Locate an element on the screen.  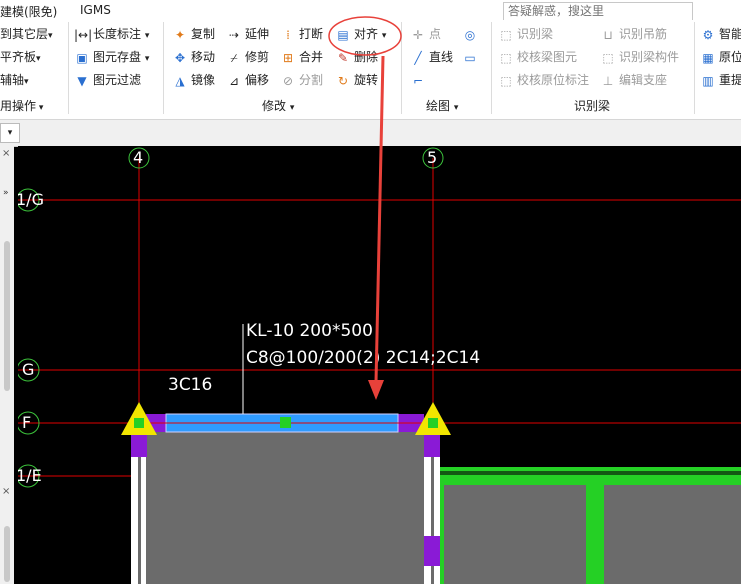
arrow-head-icon is located at coordinates (376, 390).